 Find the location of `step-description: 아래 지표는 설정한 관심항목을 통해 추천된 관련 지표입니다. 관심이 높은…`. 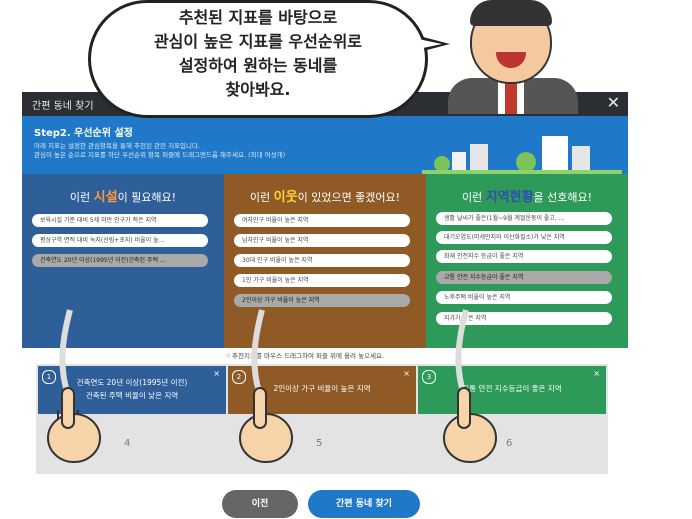

step-description: 아래 지표는 설정한 관심항목을 통해 추천된 관련 지표입니다. 관심이 높은… is located at coordinates (214, 151).